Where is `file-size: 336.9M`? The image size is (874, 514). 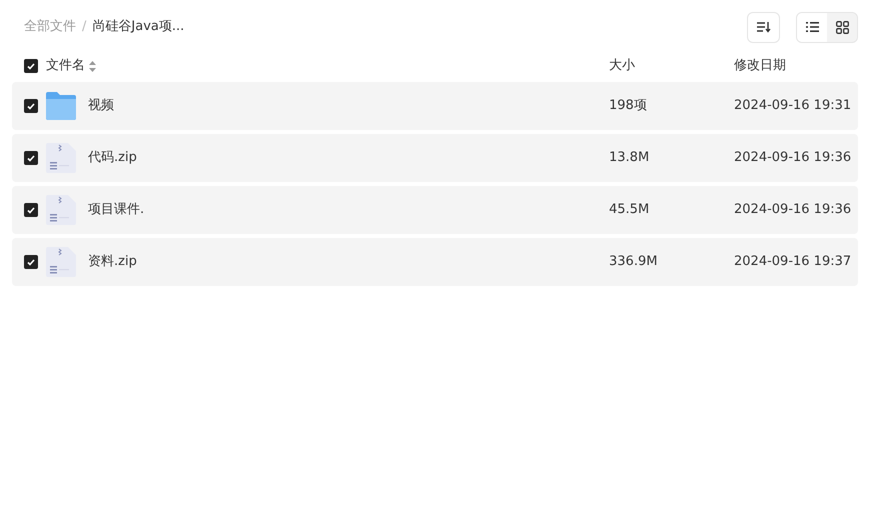
file-size: 336.9M is located at coordinates (633, 262).